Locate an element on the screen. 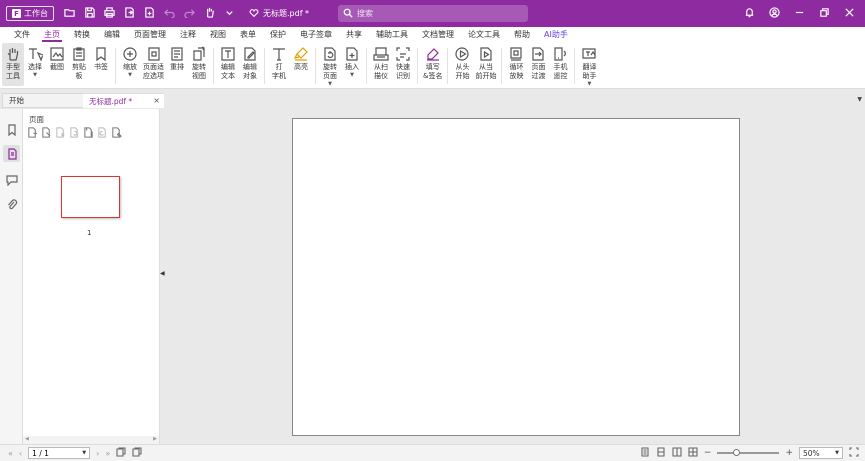 The image size is (865, 461). export-icon is located at coordinates (129, 13).